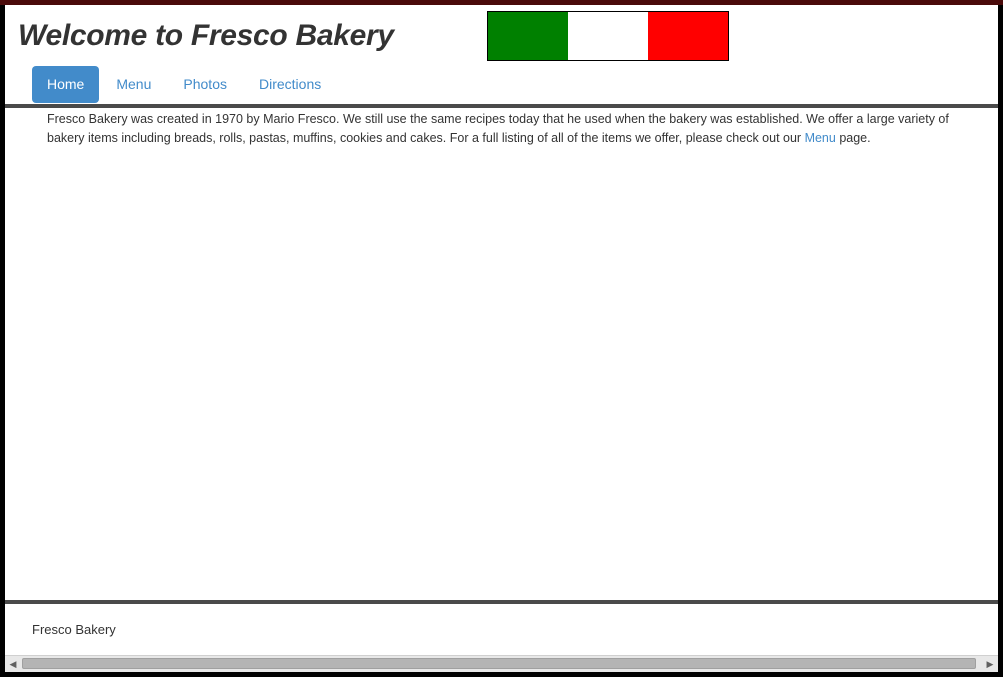  I want to click on scroll-left-arrow-icon: ◀, so click(13, 664).